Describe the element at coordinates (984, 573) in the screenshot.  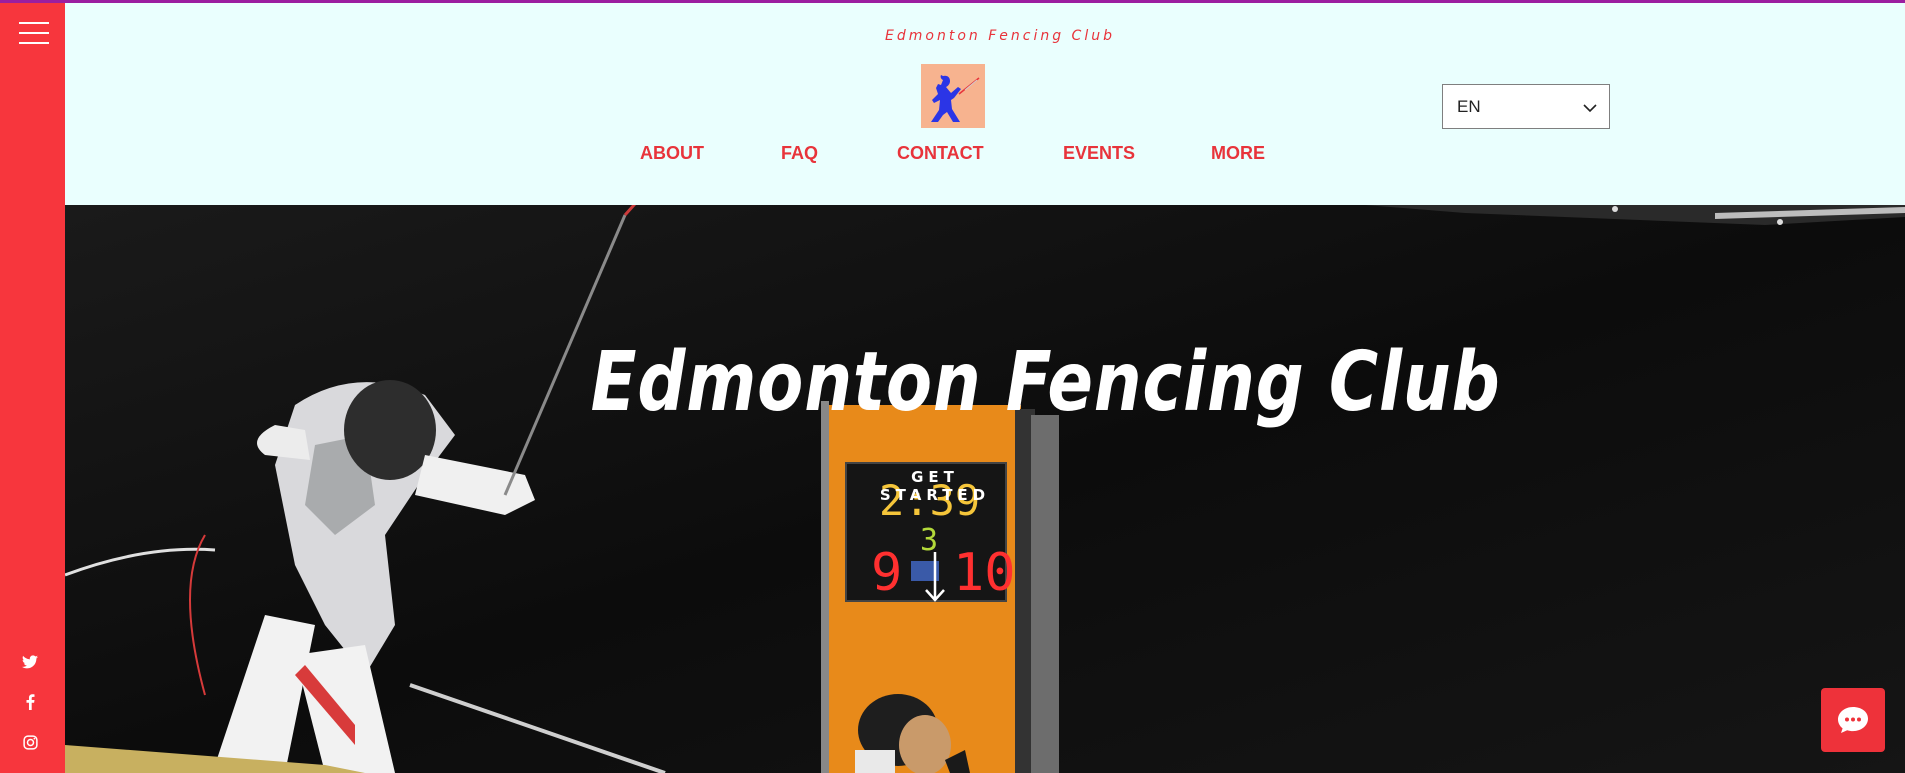
I see `scoreboard-score-right: 10` at that location.